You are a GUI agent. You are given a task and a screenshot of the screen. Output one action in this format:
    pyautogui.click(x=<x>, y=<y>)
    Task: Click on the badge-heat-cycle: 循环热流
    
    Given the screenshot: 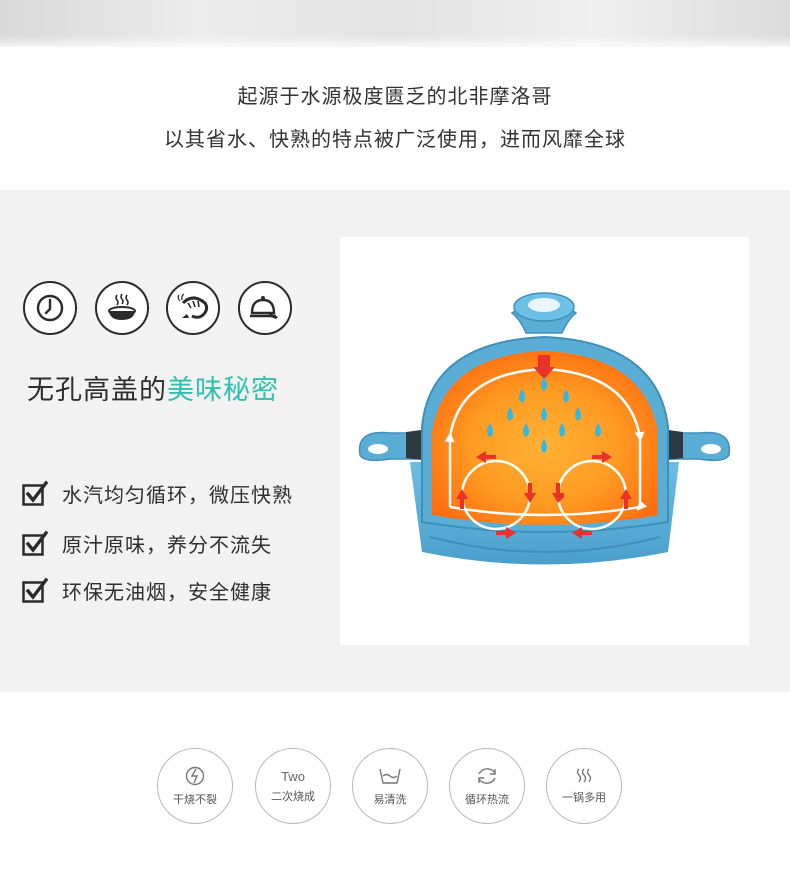 What is the action you would take?
    pyautogui.click(x=487, y=786)
    